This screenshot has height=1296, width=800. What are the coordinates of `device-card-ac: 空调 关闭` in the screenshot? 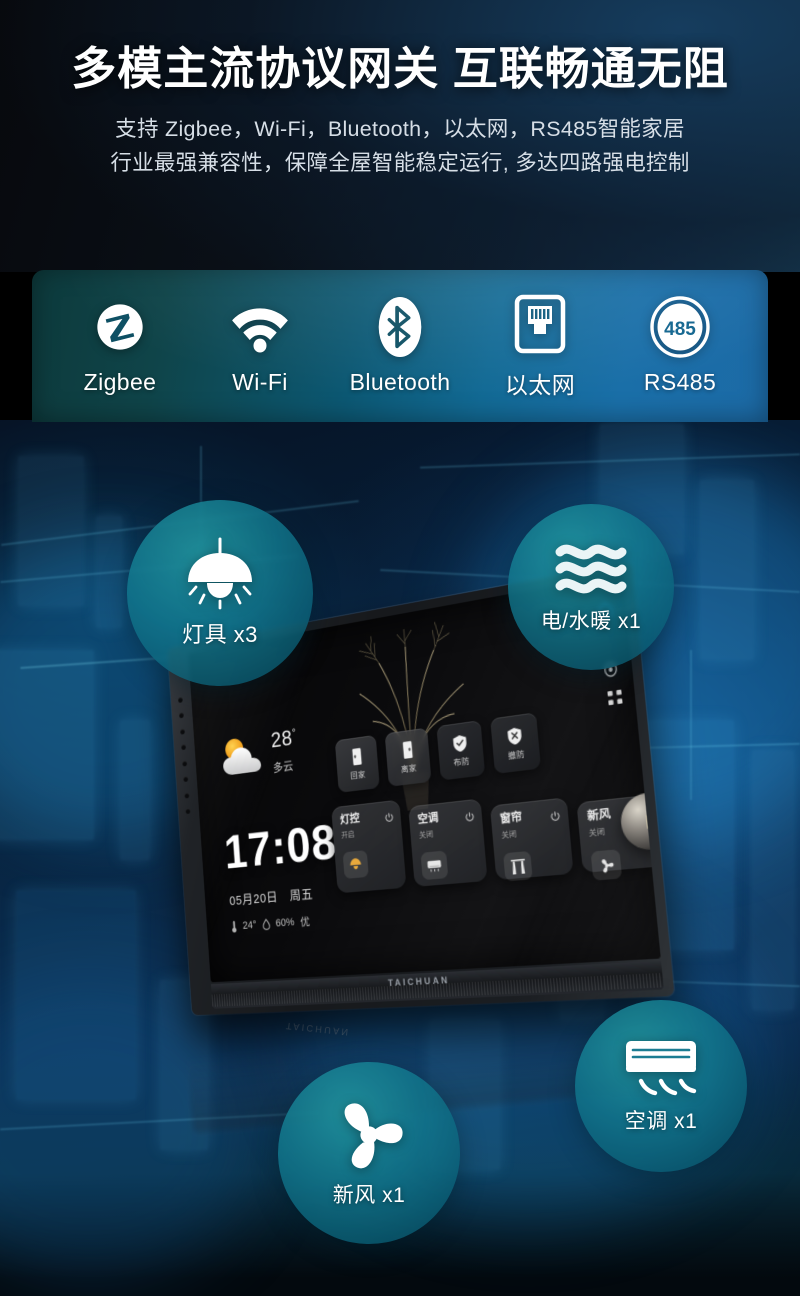 It's located at (448, 842).